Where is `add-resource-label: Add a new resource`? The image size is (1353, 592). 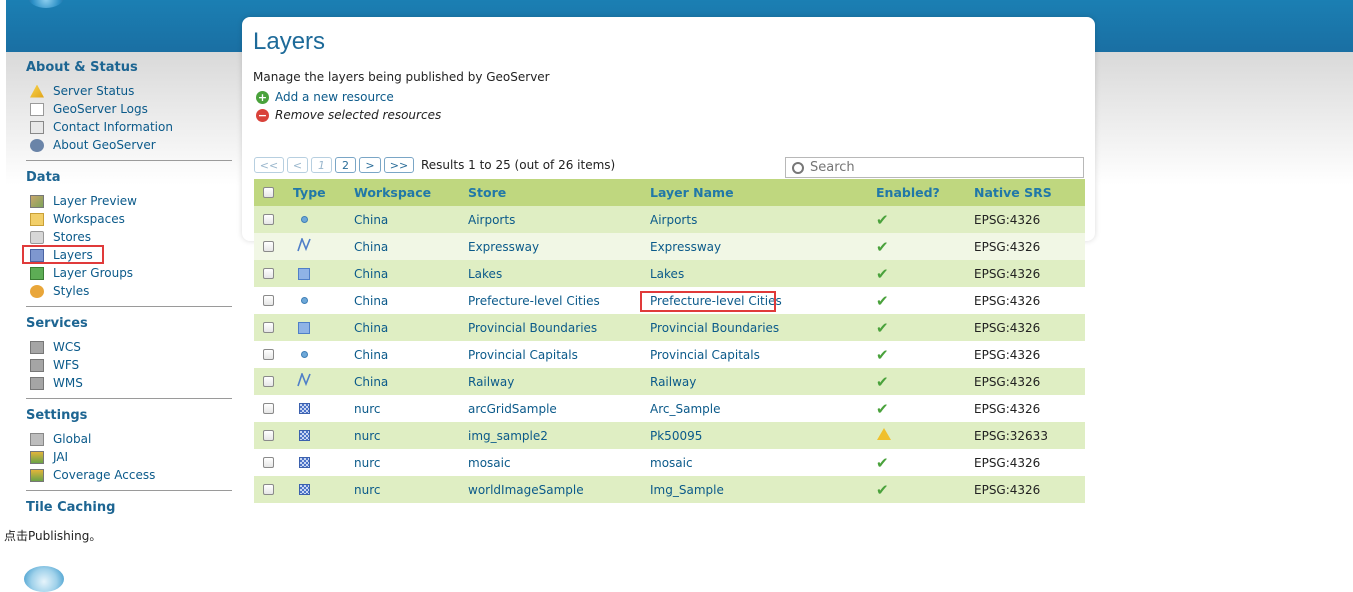
add-resource-label: Add a new resource is located at coordinates (334, 97).